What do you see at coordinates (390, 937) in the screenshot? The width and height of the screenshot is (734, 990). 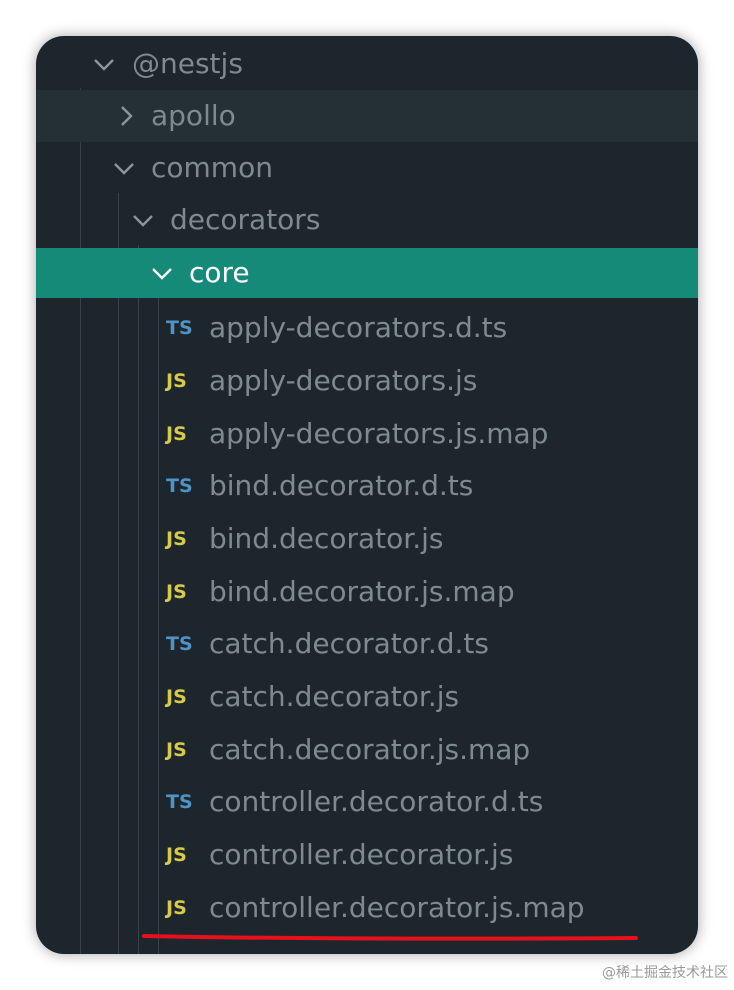 I see `annotation-underline` at bounding box center [390, 937].